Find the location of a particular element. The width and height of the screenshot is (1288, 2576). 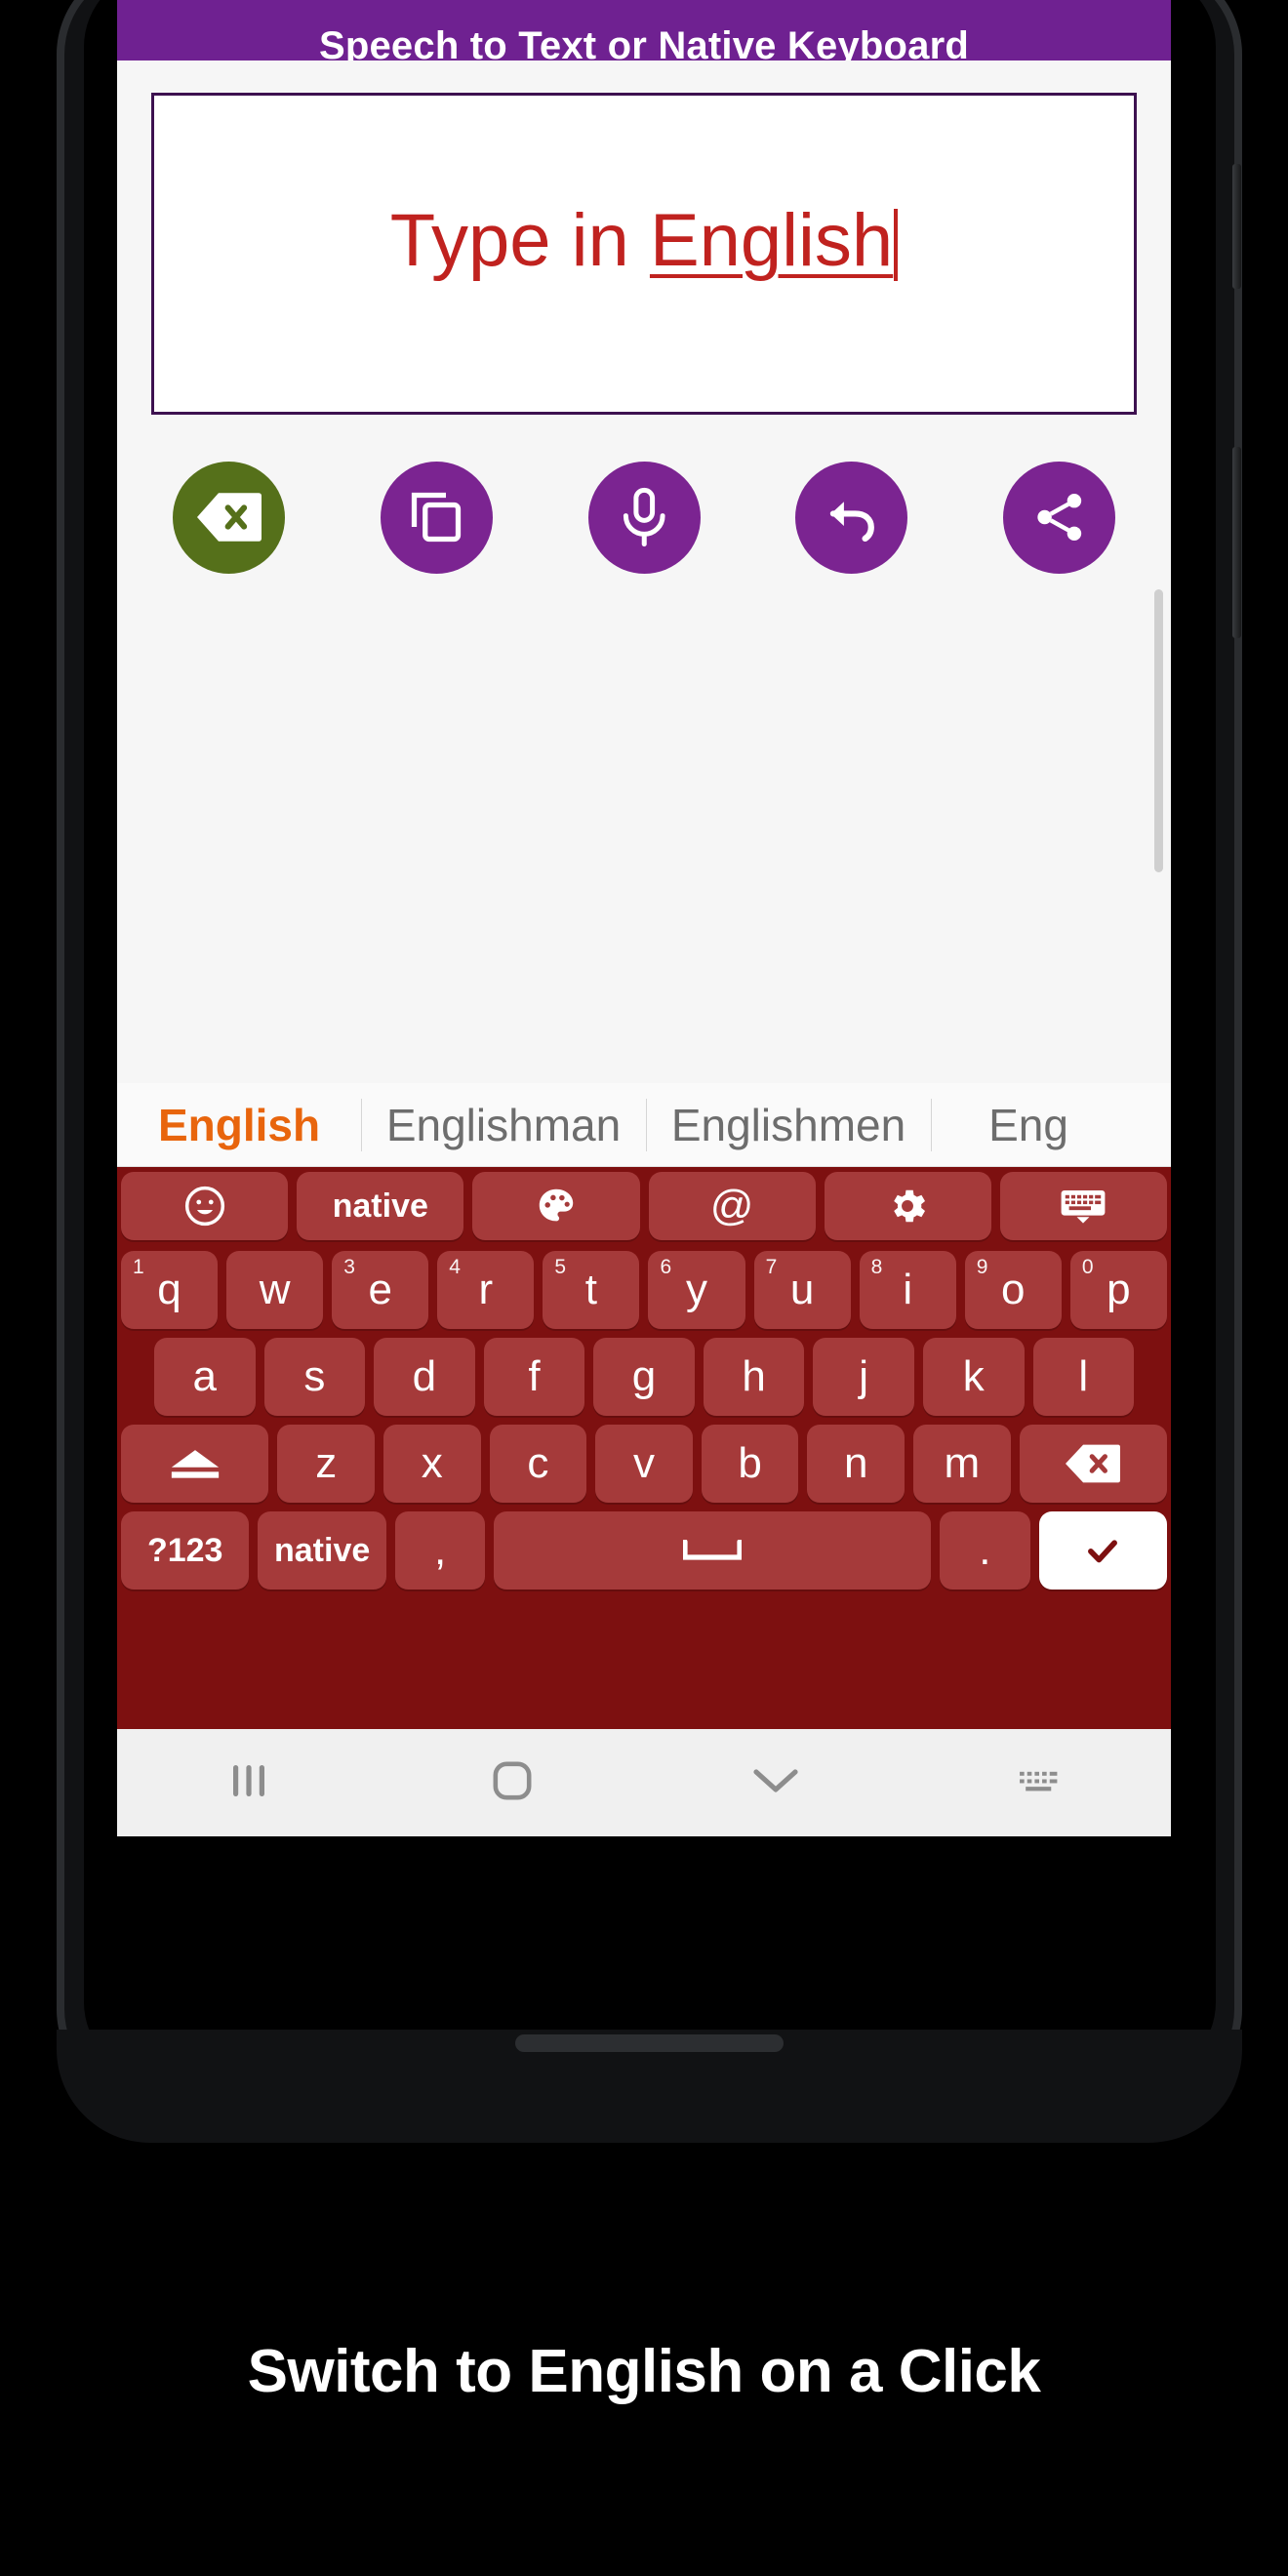

key-at-sign: @ is located at coordinates (732, 1206).